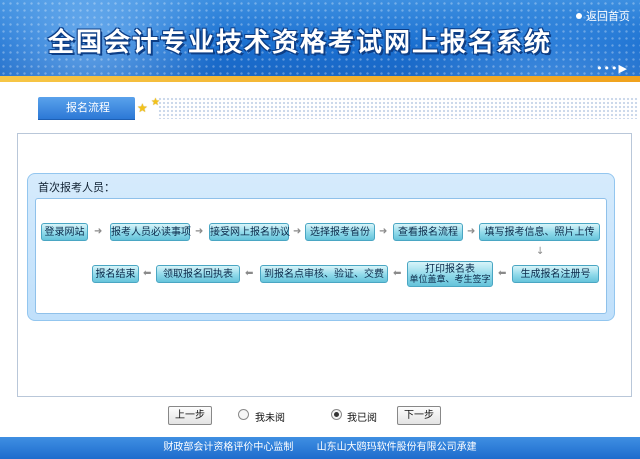  Describe the element at coordinates (396, 447) in the screenshot. I see `footer-contractor: 山东山大鸥玛软件股份有限公司承建` at that location.